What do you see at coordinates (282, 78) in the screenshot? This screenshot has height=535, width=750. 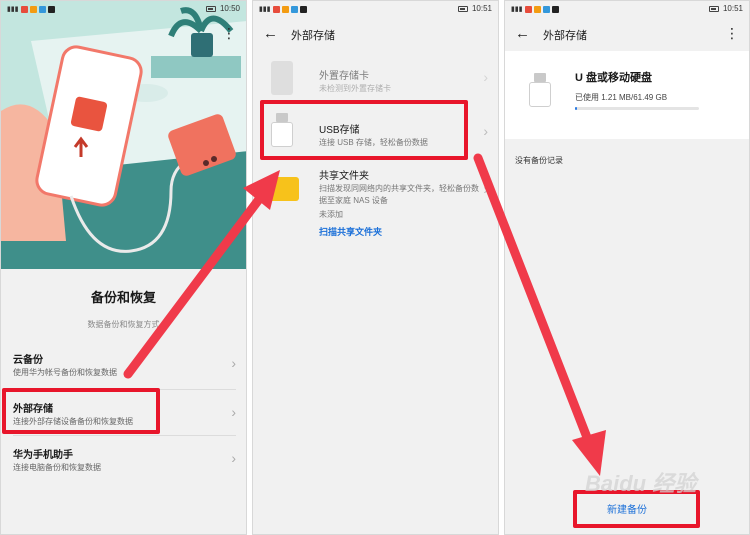 I see `sd-card-icon` at bounding box center [282, 78].